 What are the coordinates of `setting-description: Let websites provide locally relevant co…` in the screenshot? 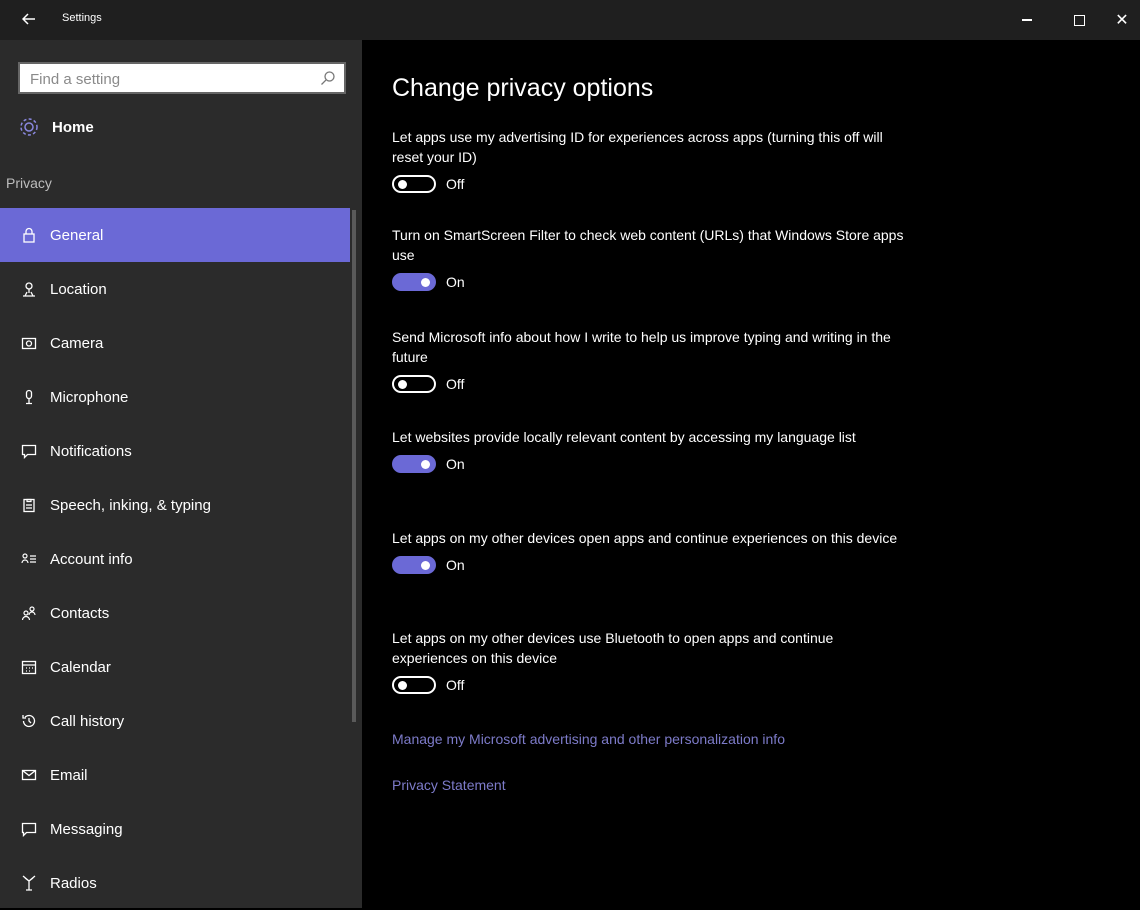 It's located at (624, 437).